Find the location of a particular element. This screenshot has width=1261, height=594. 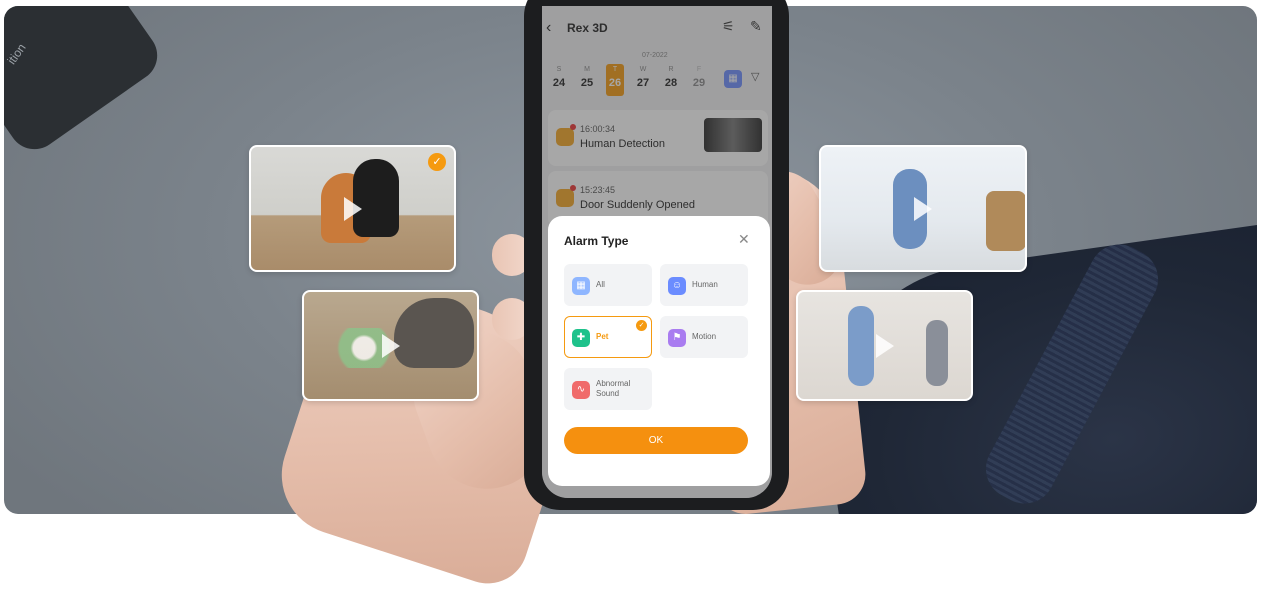

option-label: Motion is located at coordinates (704, 336).